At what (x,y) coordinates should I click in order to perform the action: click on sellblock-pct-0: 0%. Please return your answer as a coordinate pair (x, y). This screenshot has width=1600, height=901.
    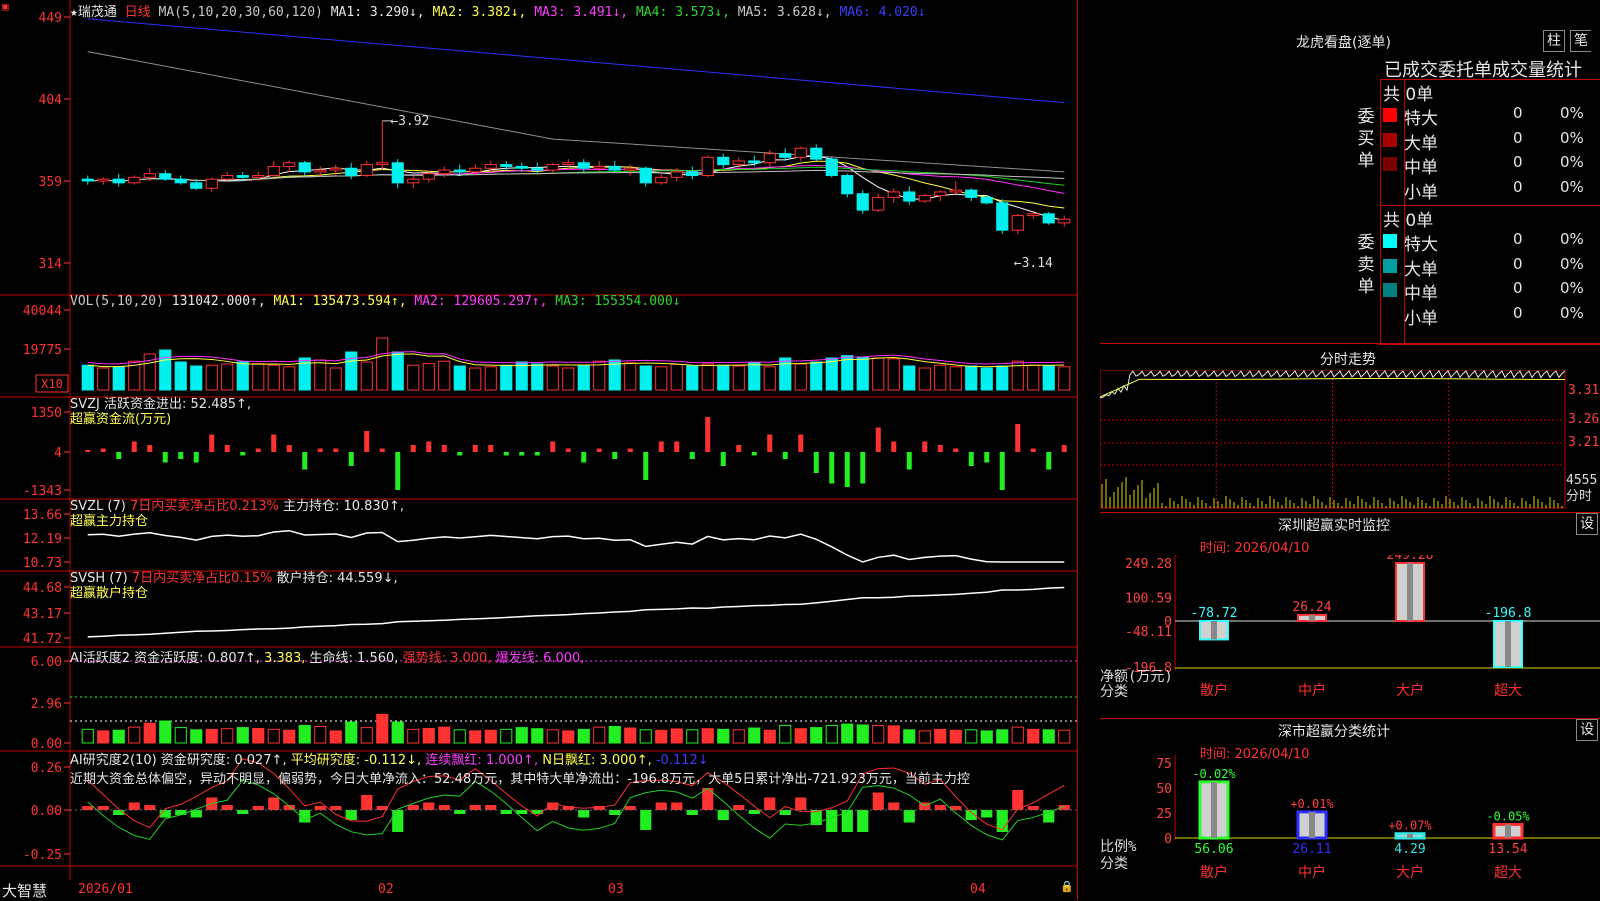
    Looking at the image, I should click on (1572, 239).